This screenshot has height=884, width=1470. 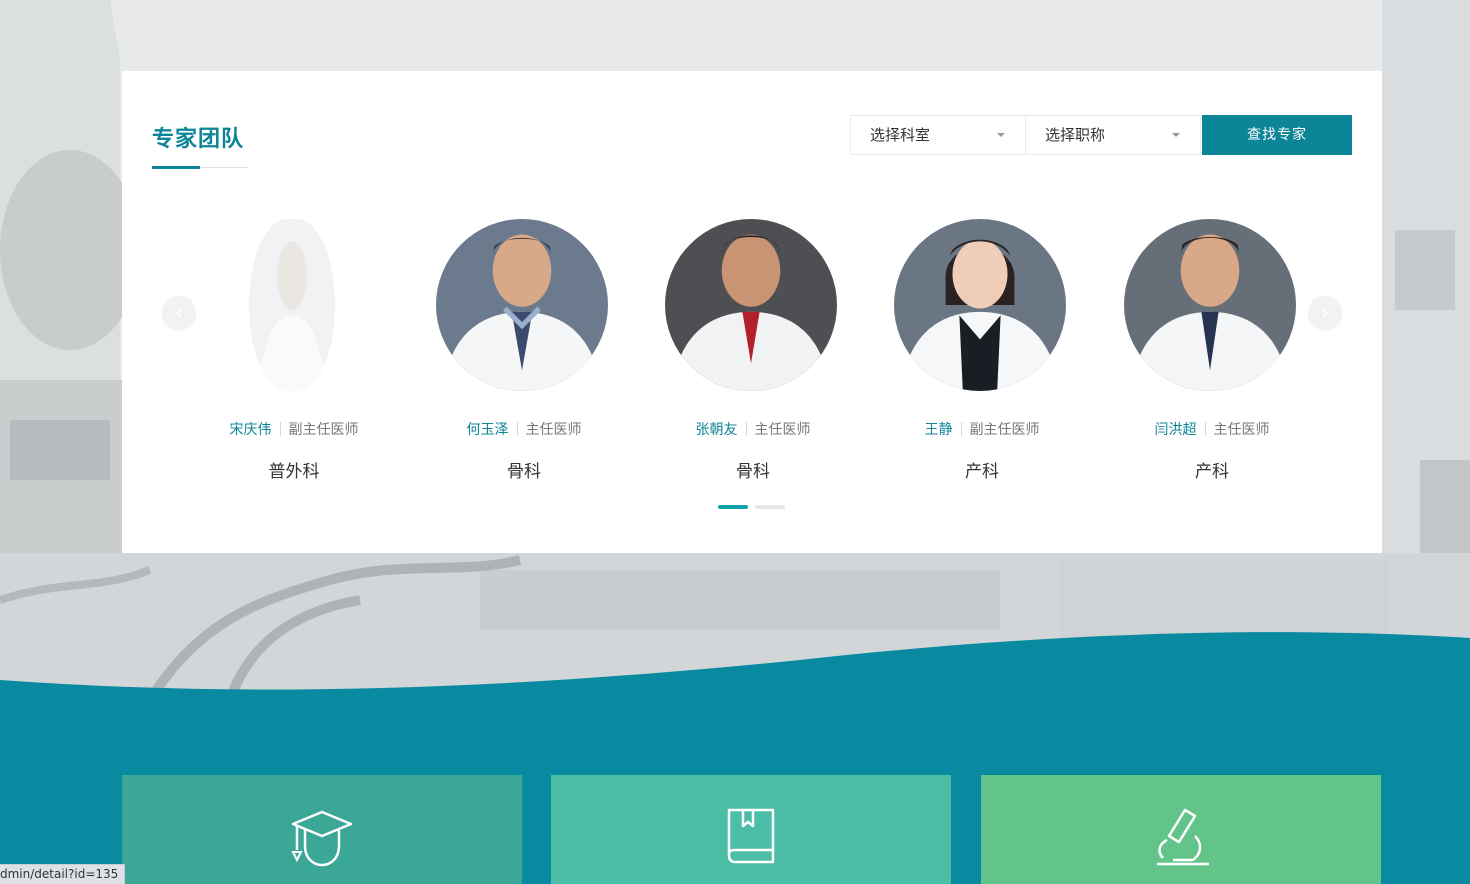 I want to click on doctor-card: 闫洪超 主任医师 产科, so click(x=1212, y=354).